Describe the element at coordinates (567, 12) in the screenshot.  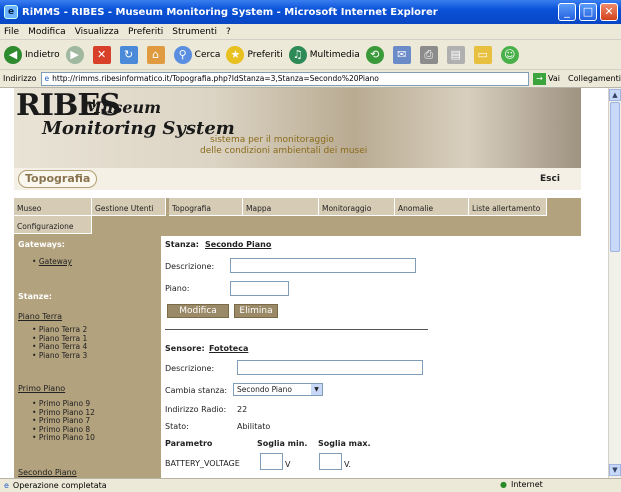
I see `minimize-button: _` at that location.